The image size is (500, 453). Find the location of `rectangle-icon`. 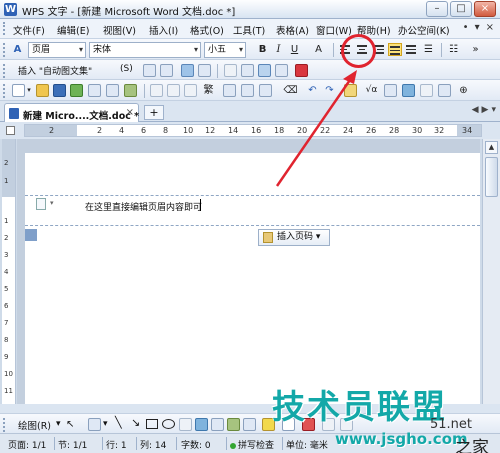

rectangle-icon is located at coordinates (152, 424).